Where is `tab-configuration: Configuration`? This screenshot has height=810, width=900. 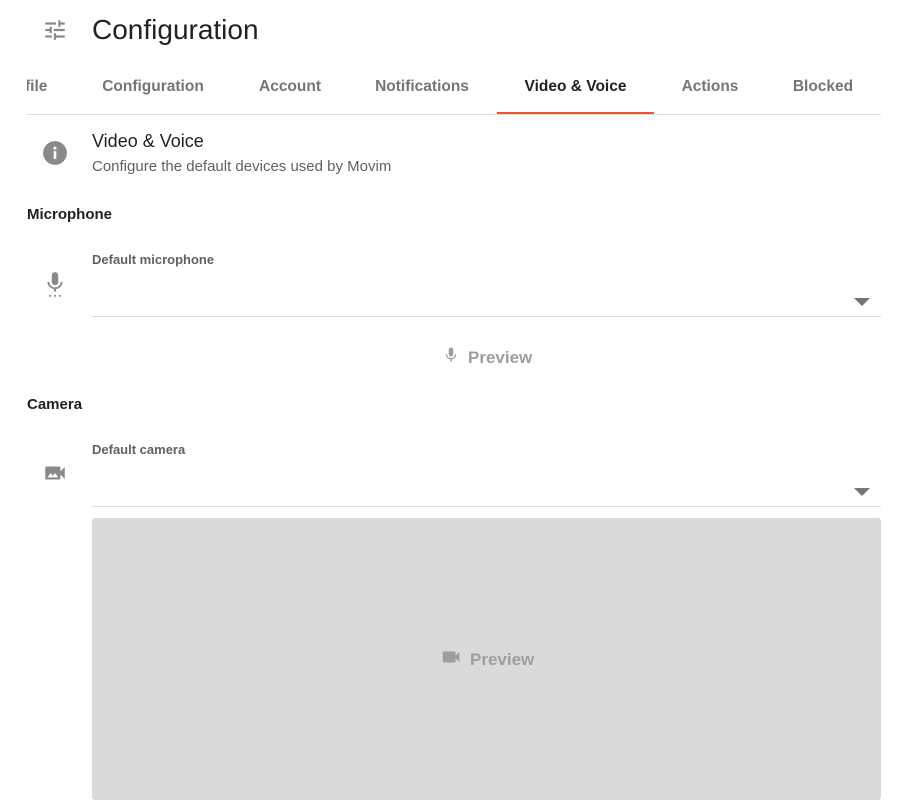
tab-configuration: Configuration is located at coordinates (153, 88).